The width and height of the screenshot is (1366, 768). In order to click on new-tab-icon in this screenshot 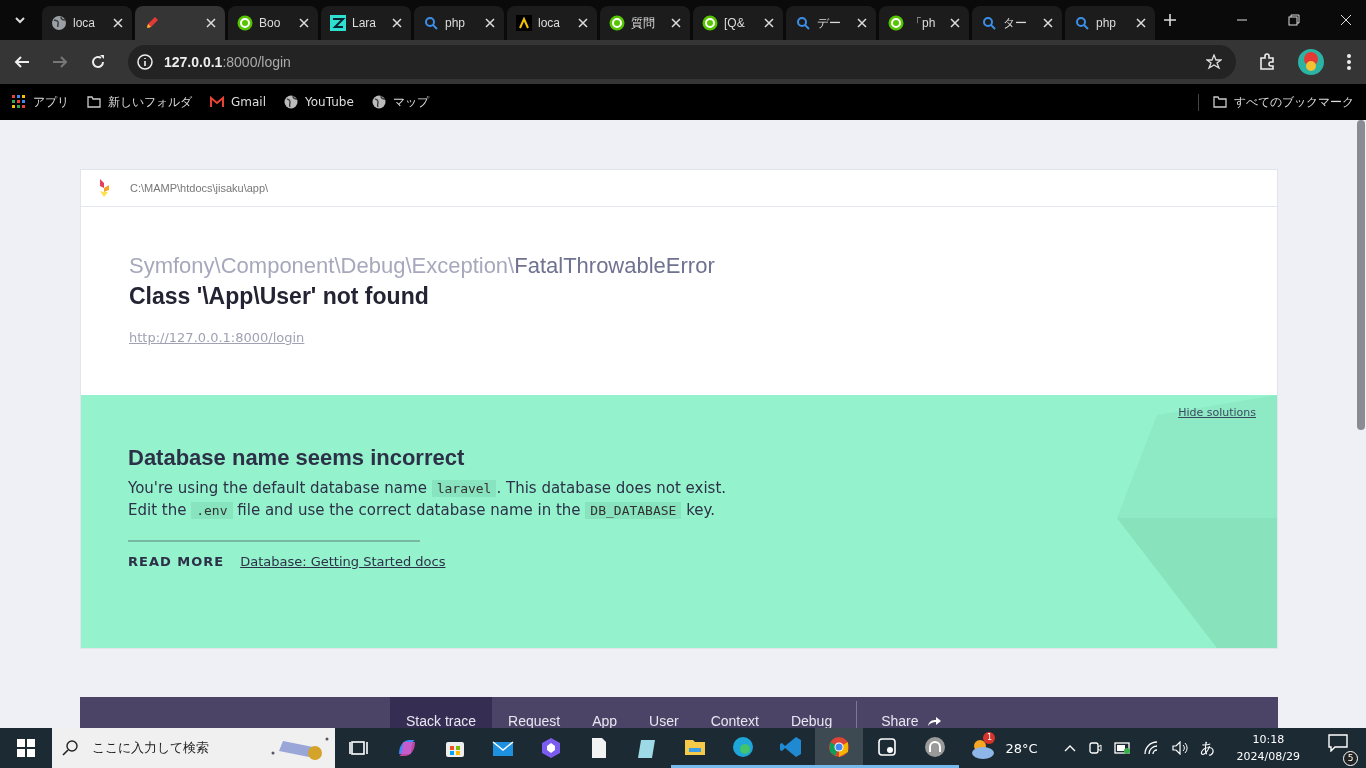, I will do `click(1170, 20)`.